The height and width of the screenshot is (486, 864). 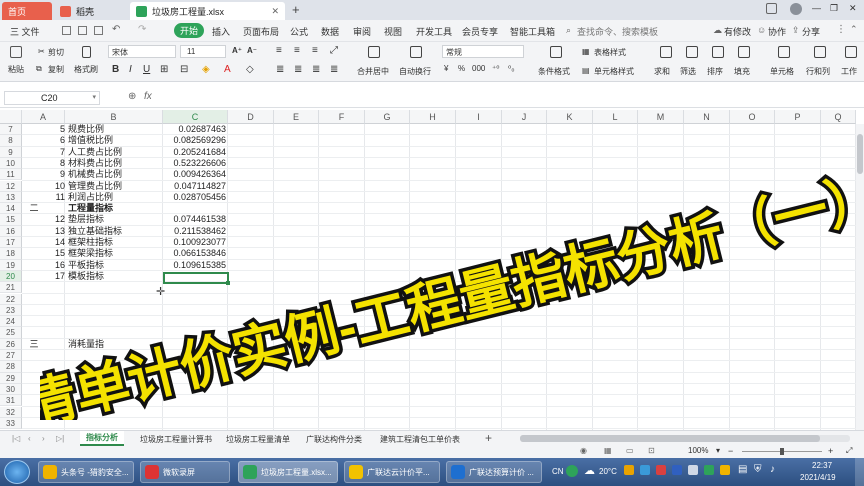 I want to click on view-page-icon: ▦, so click(x=608, y=450).